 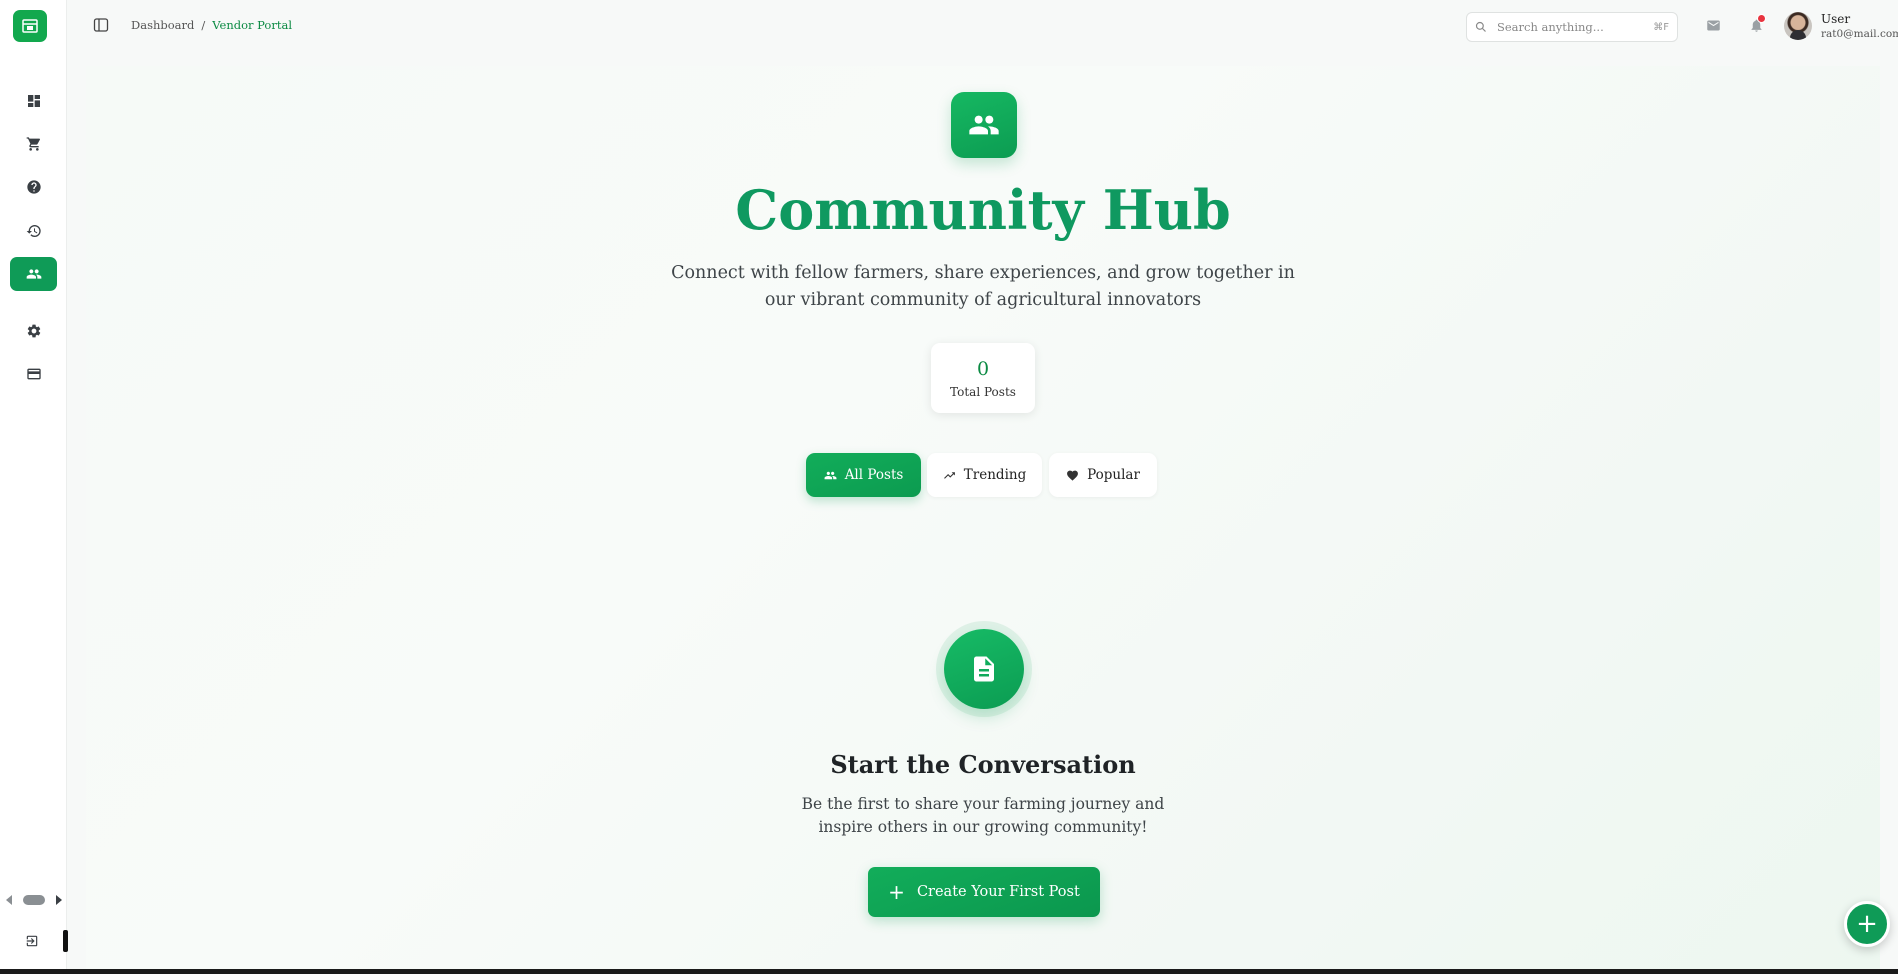 I want to click on empty-state-title: Start the Conversation, so click(x=983, y=764).